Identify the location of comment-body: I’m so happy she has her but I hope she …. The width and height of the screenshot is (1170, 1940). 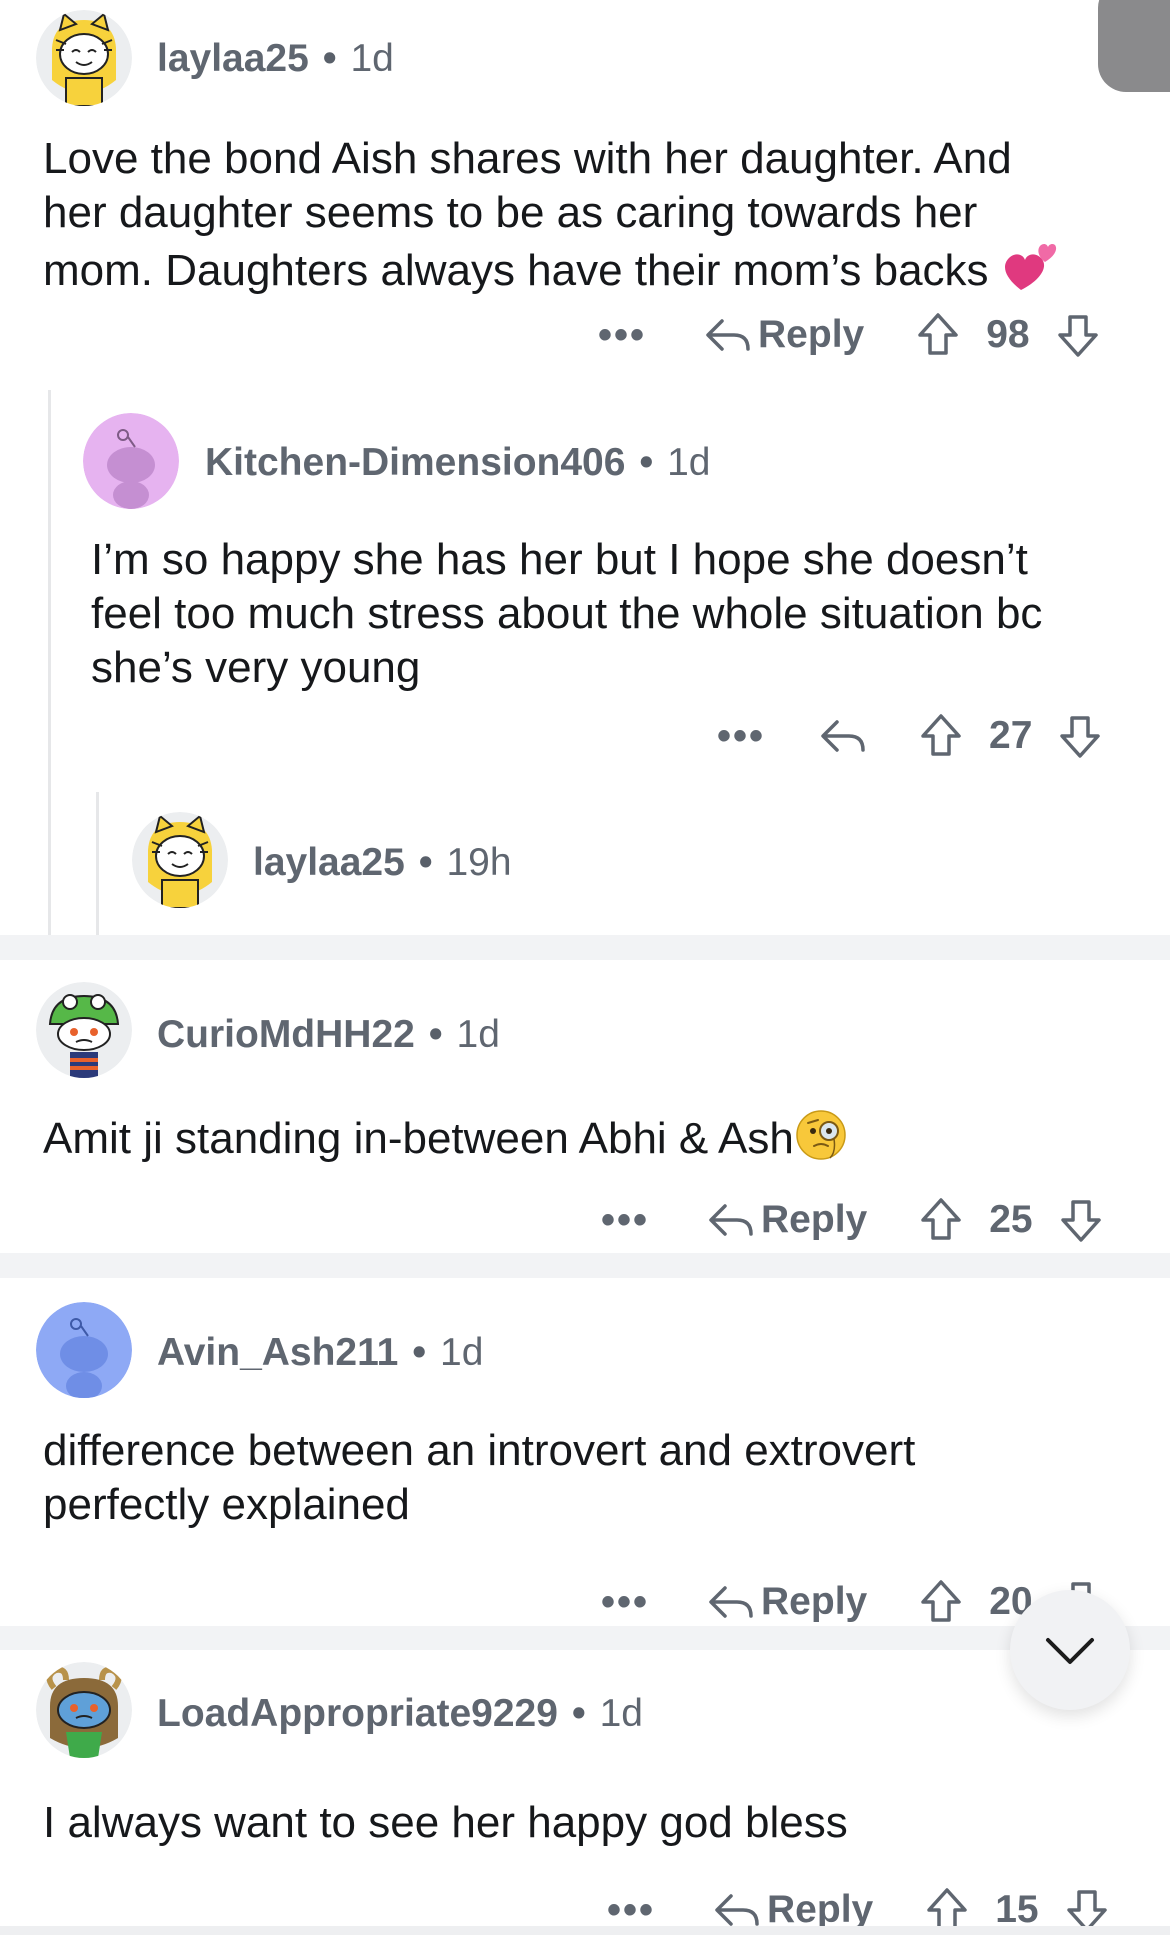
(621, 614).